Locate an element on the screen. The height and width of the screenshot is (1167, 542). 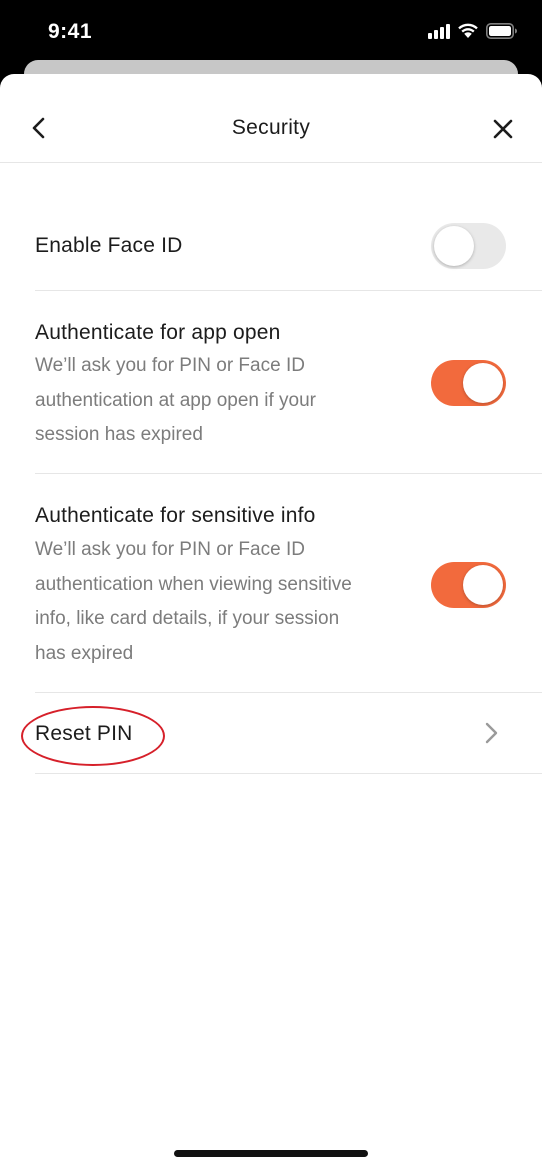
status-time: 9:41 is located at coordinates (70, 31).